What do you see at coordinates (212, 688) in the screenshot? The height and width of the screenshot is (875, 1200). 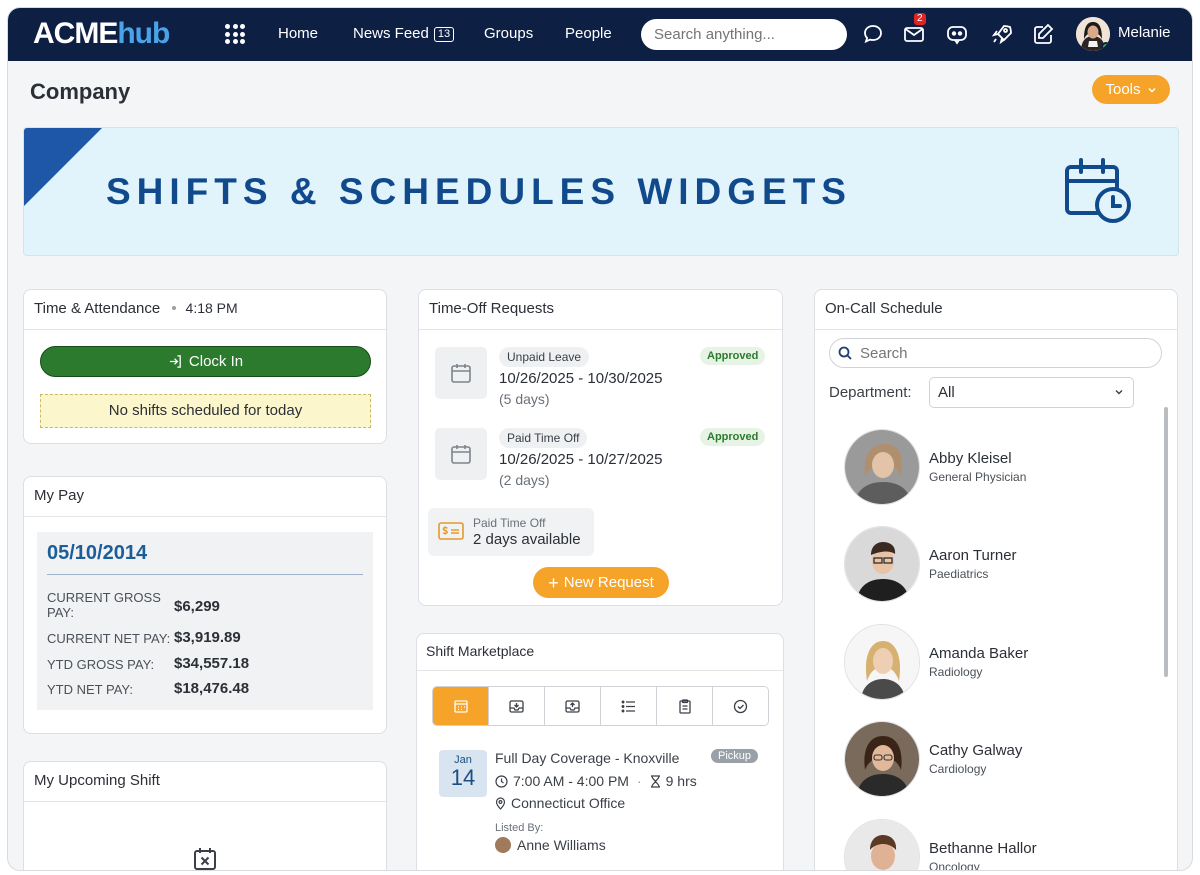 I see `pay-value: $18,476.48` at bounding box center [212, 688].